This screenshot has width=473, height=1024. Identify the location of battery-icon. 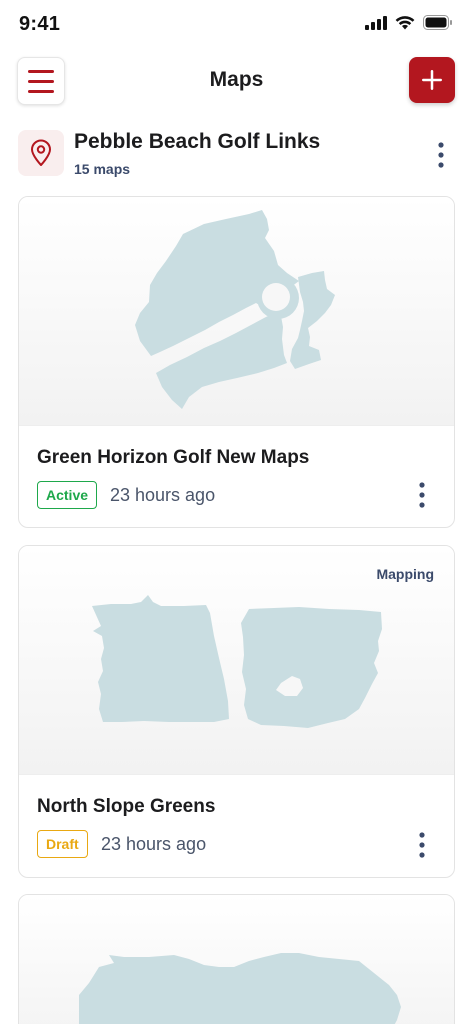
(437, 22).